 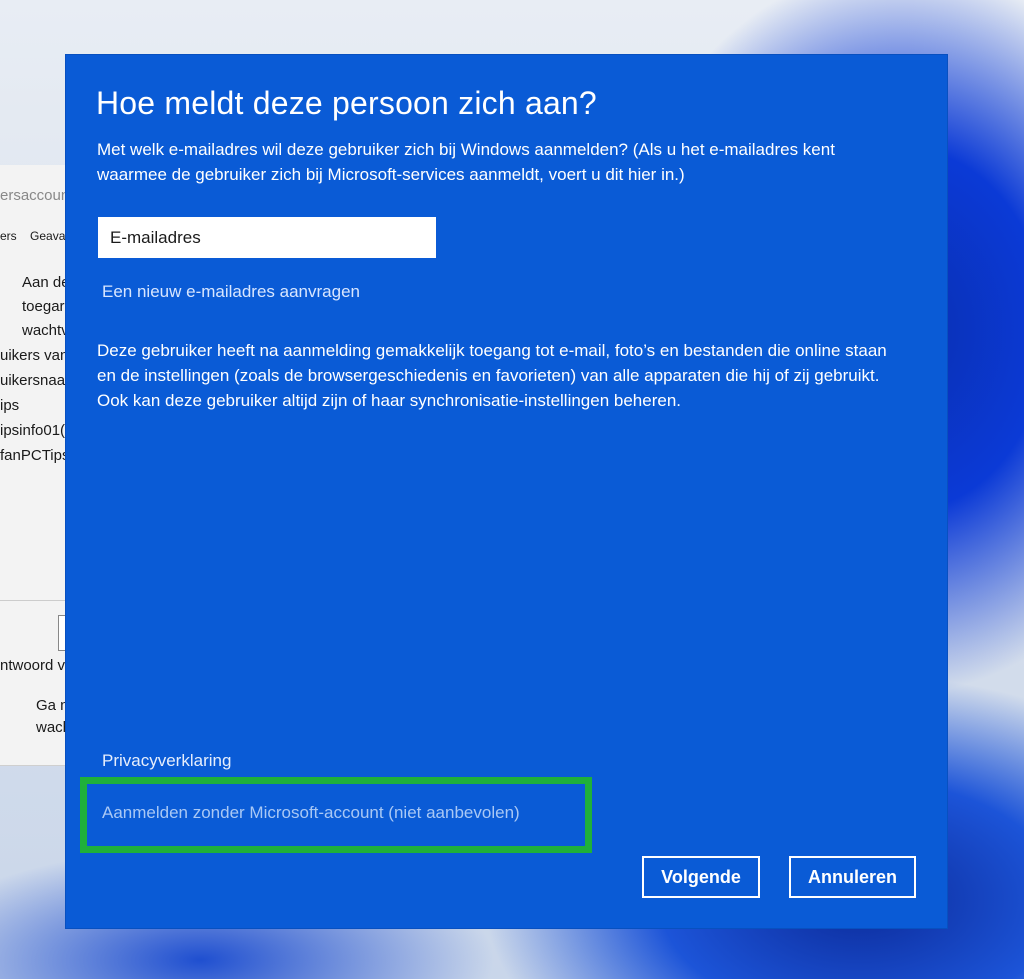 What do you see at coordinates (346, 103) in the screenshot?
I see `dialog-title: Hoe meldt deze persoon zich aan?` at bounding box center [346, 103].